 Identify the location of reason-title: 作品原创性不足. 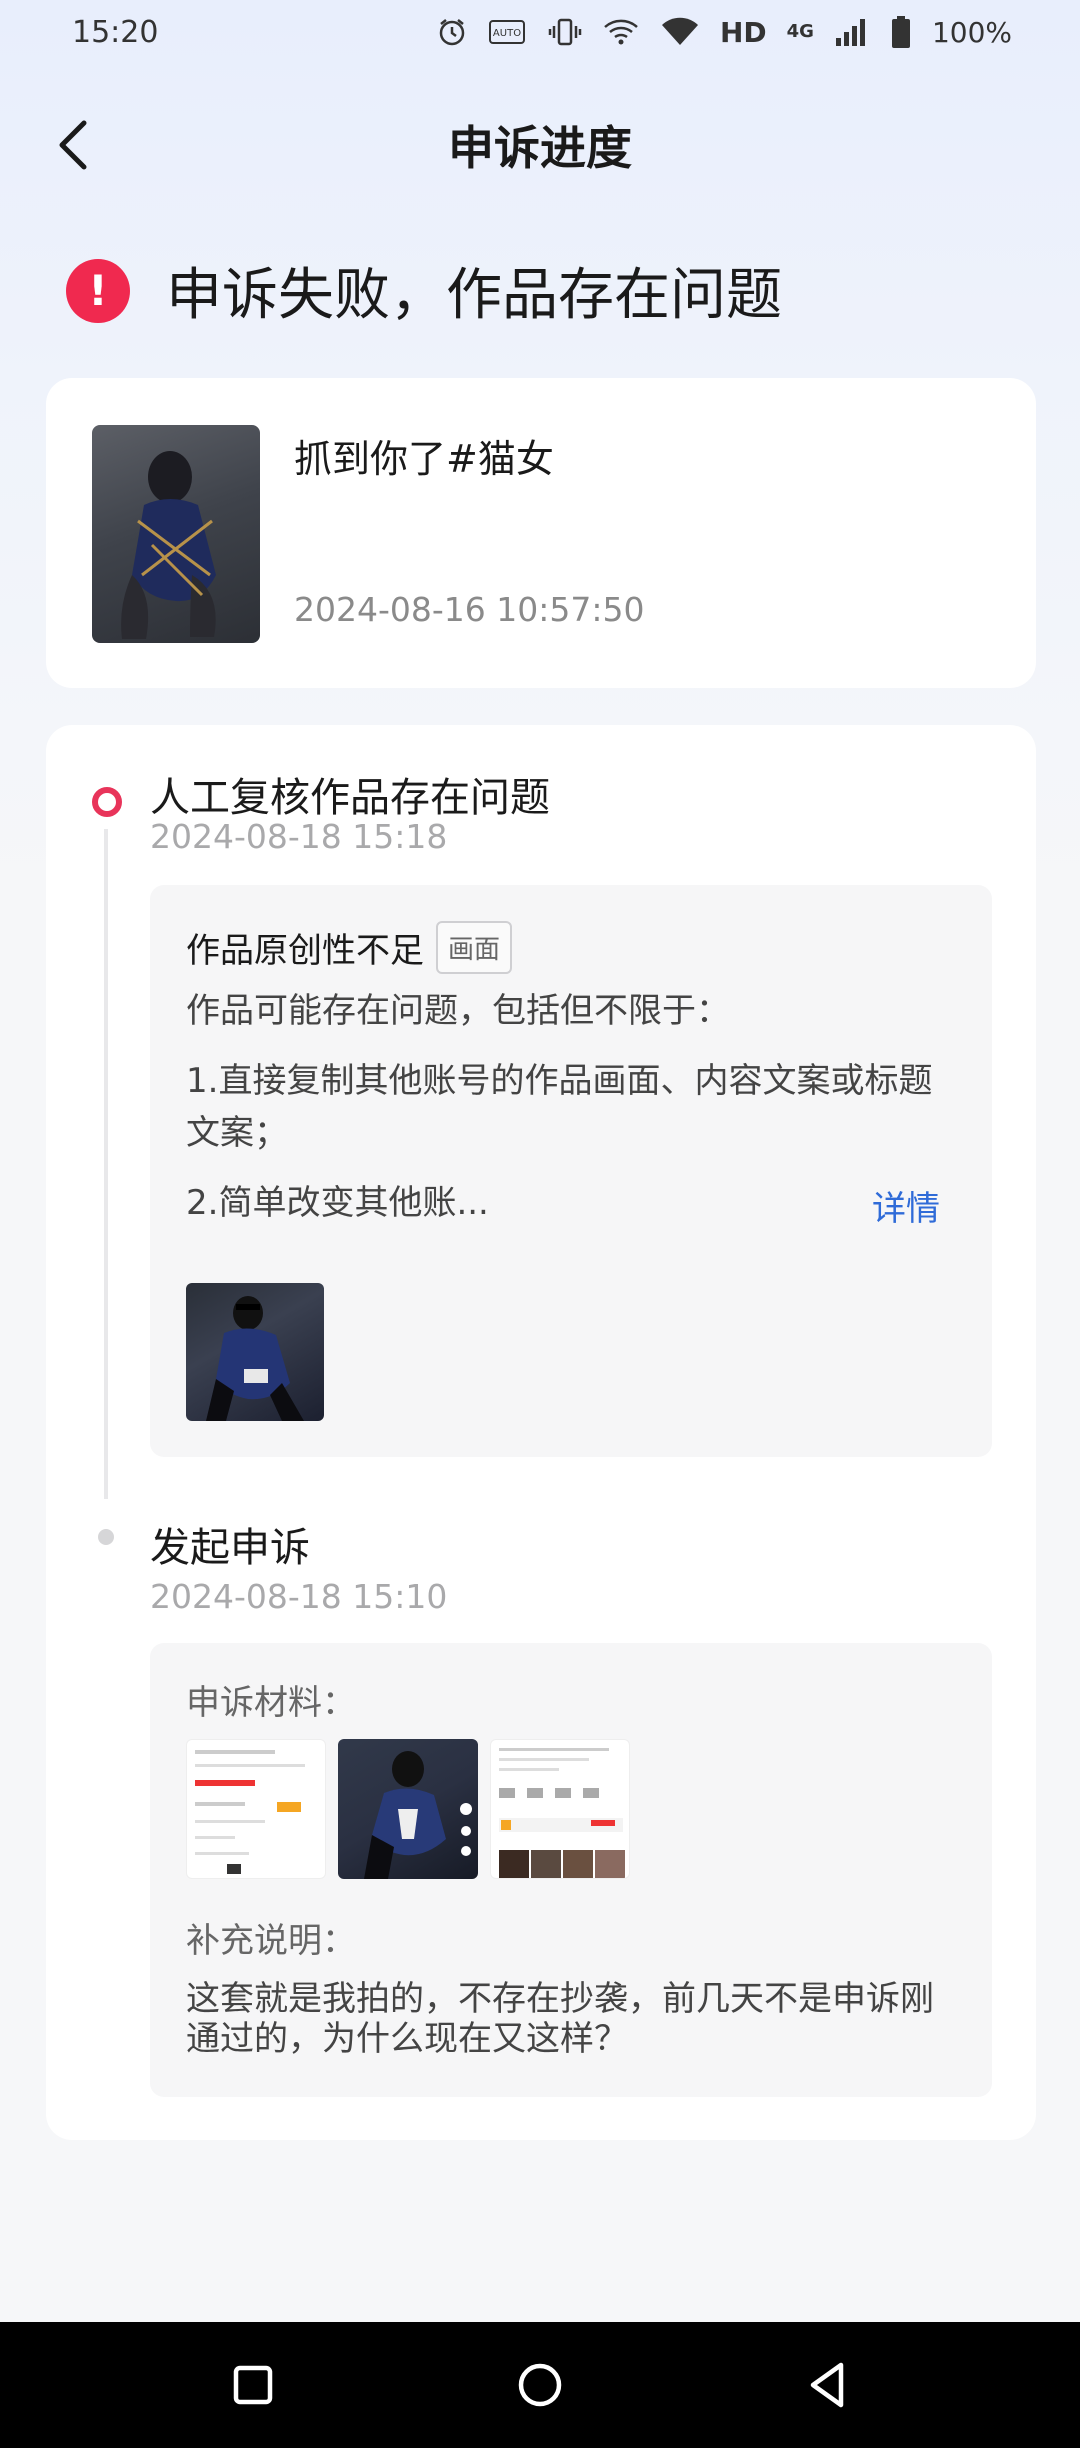
(305, 951).